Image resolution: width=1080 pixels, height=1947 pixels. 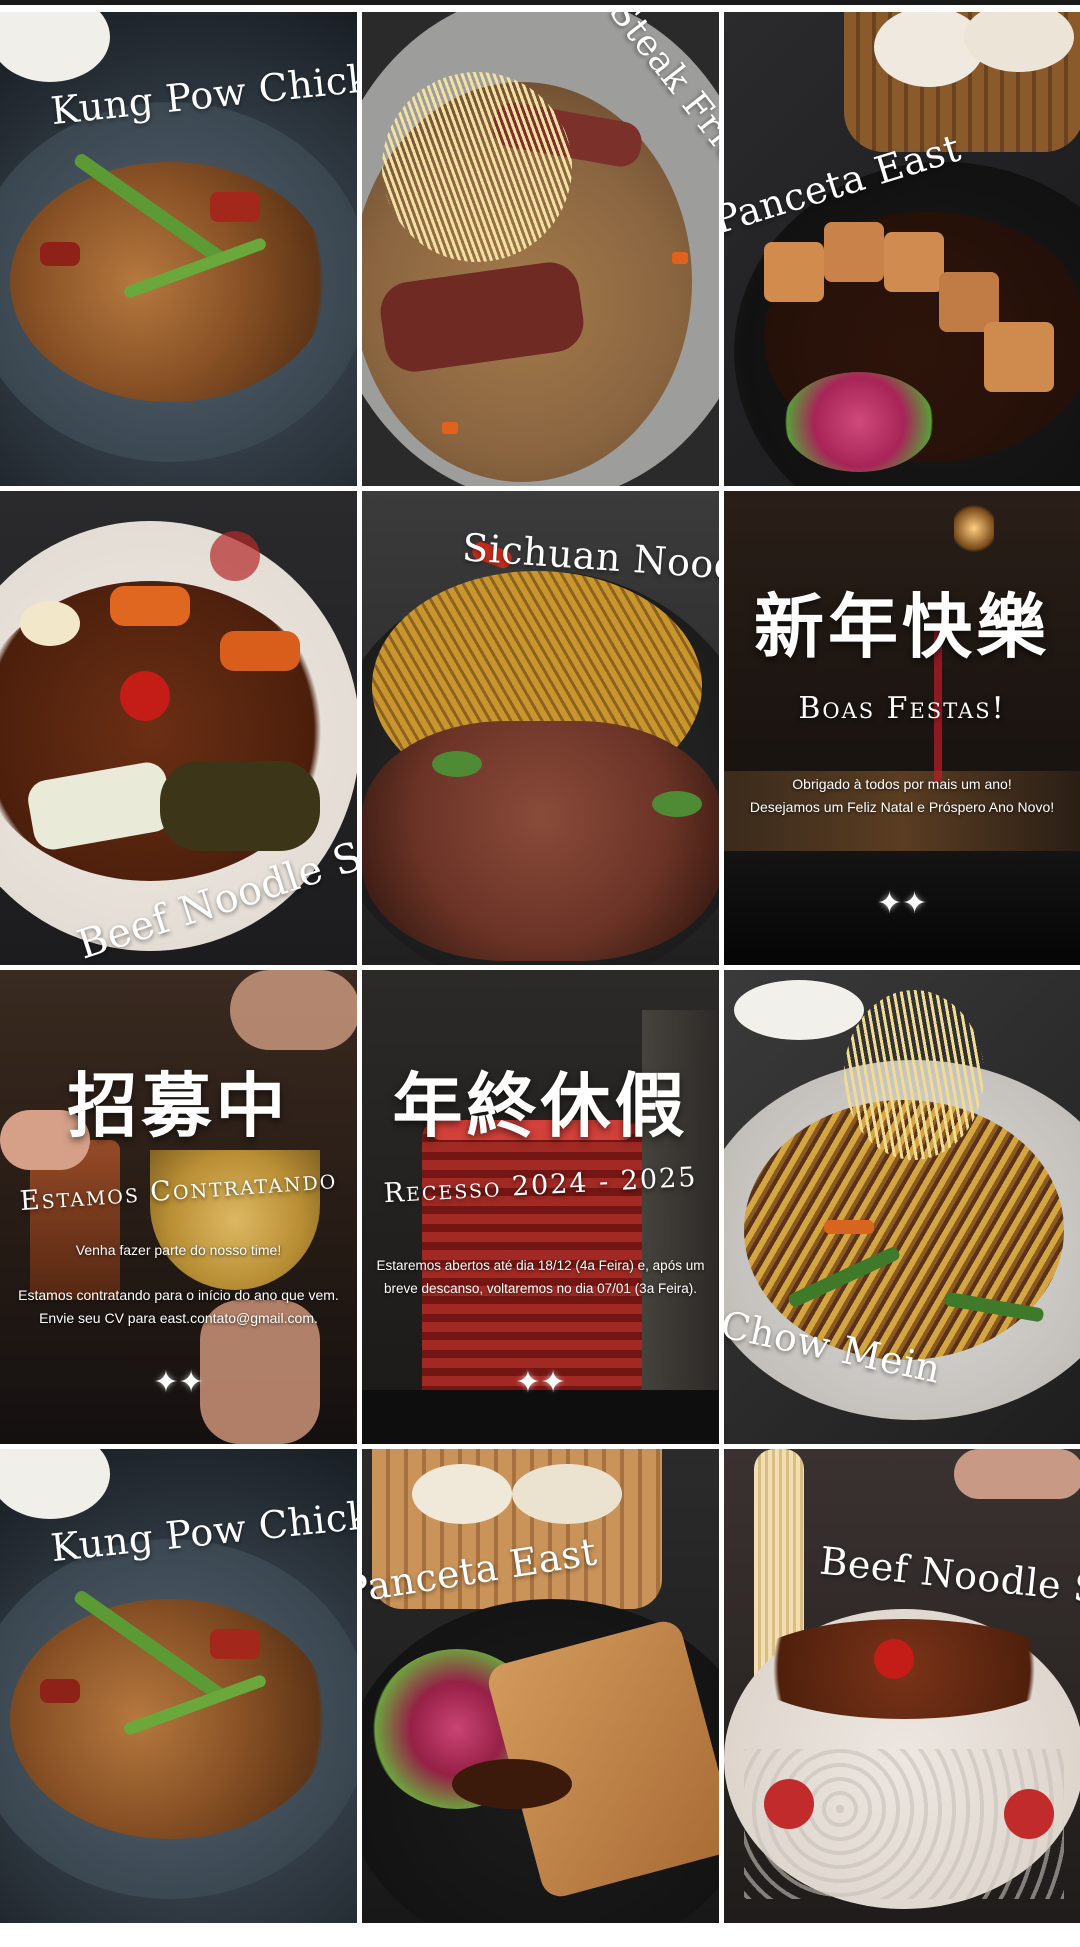 What do you see at coordinates (178, 1250) in the screenshot?
I see `hiring-line-1: Venha fazer parte do nosso time!` at bounding box center [178, 1250].